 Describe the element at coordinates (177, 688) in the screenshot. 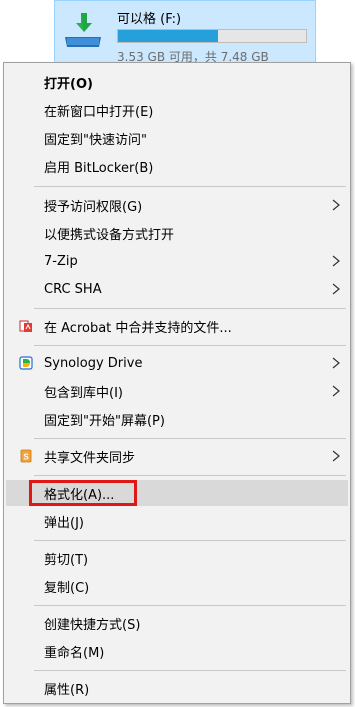

I see `menu-item-properties: 属性(R)` at that location.